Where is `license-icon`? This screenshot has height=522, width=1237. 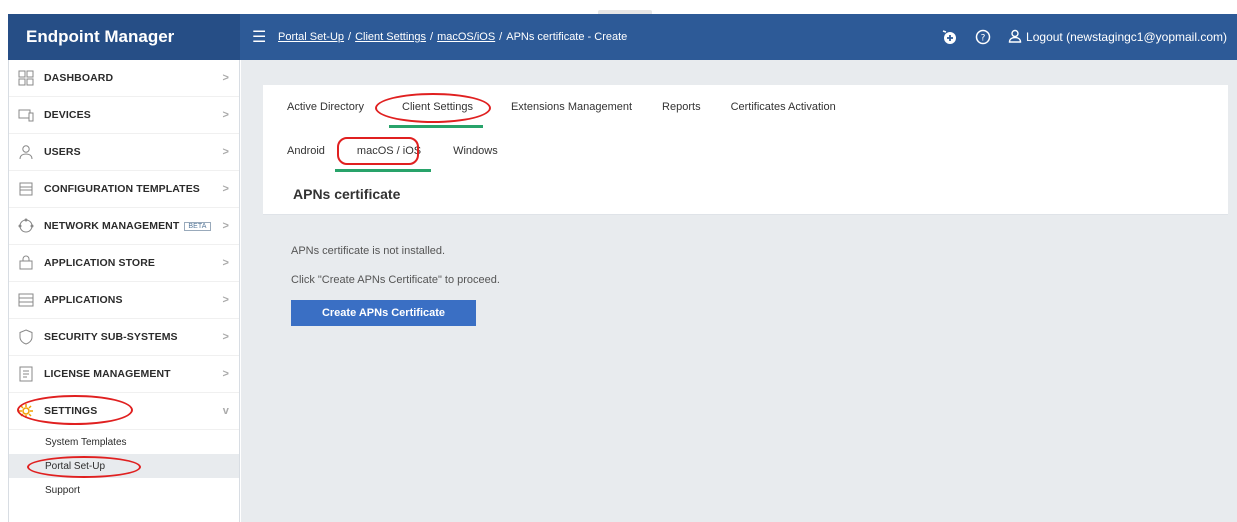
license-icon is located at coordinates (26, 374).